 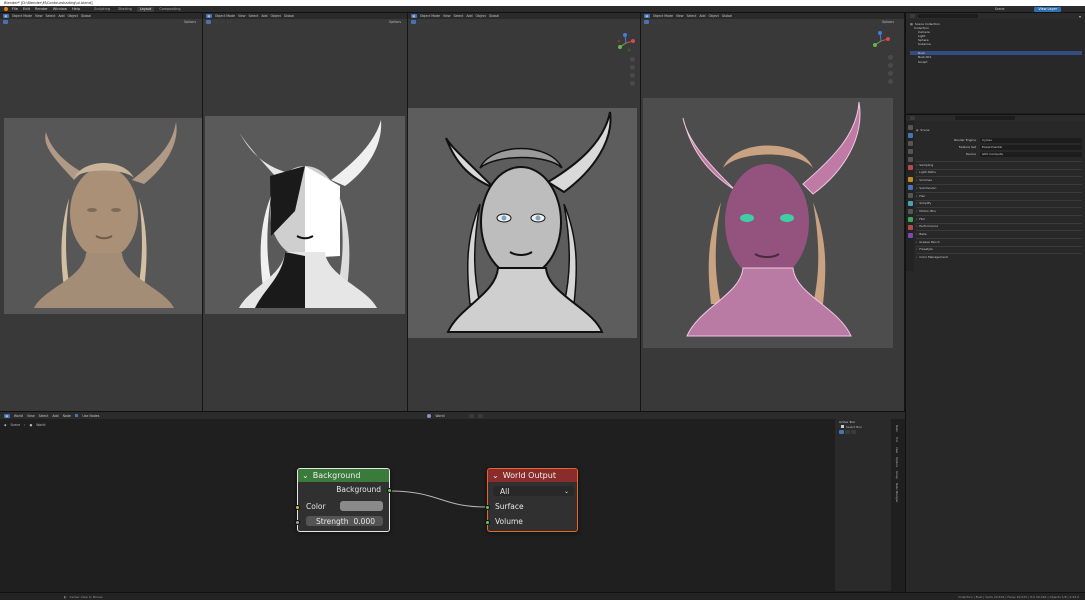 I want to click on outliner-search-input, so click(x=948, y=16).